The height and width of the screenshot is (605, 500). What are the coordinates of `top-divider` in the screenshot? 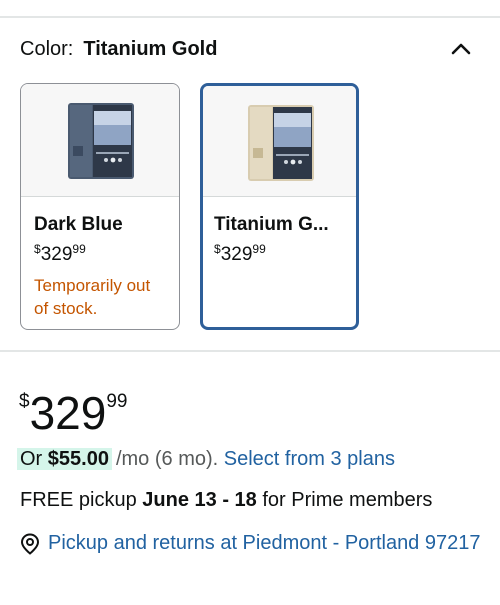 It's located at (250, 17).